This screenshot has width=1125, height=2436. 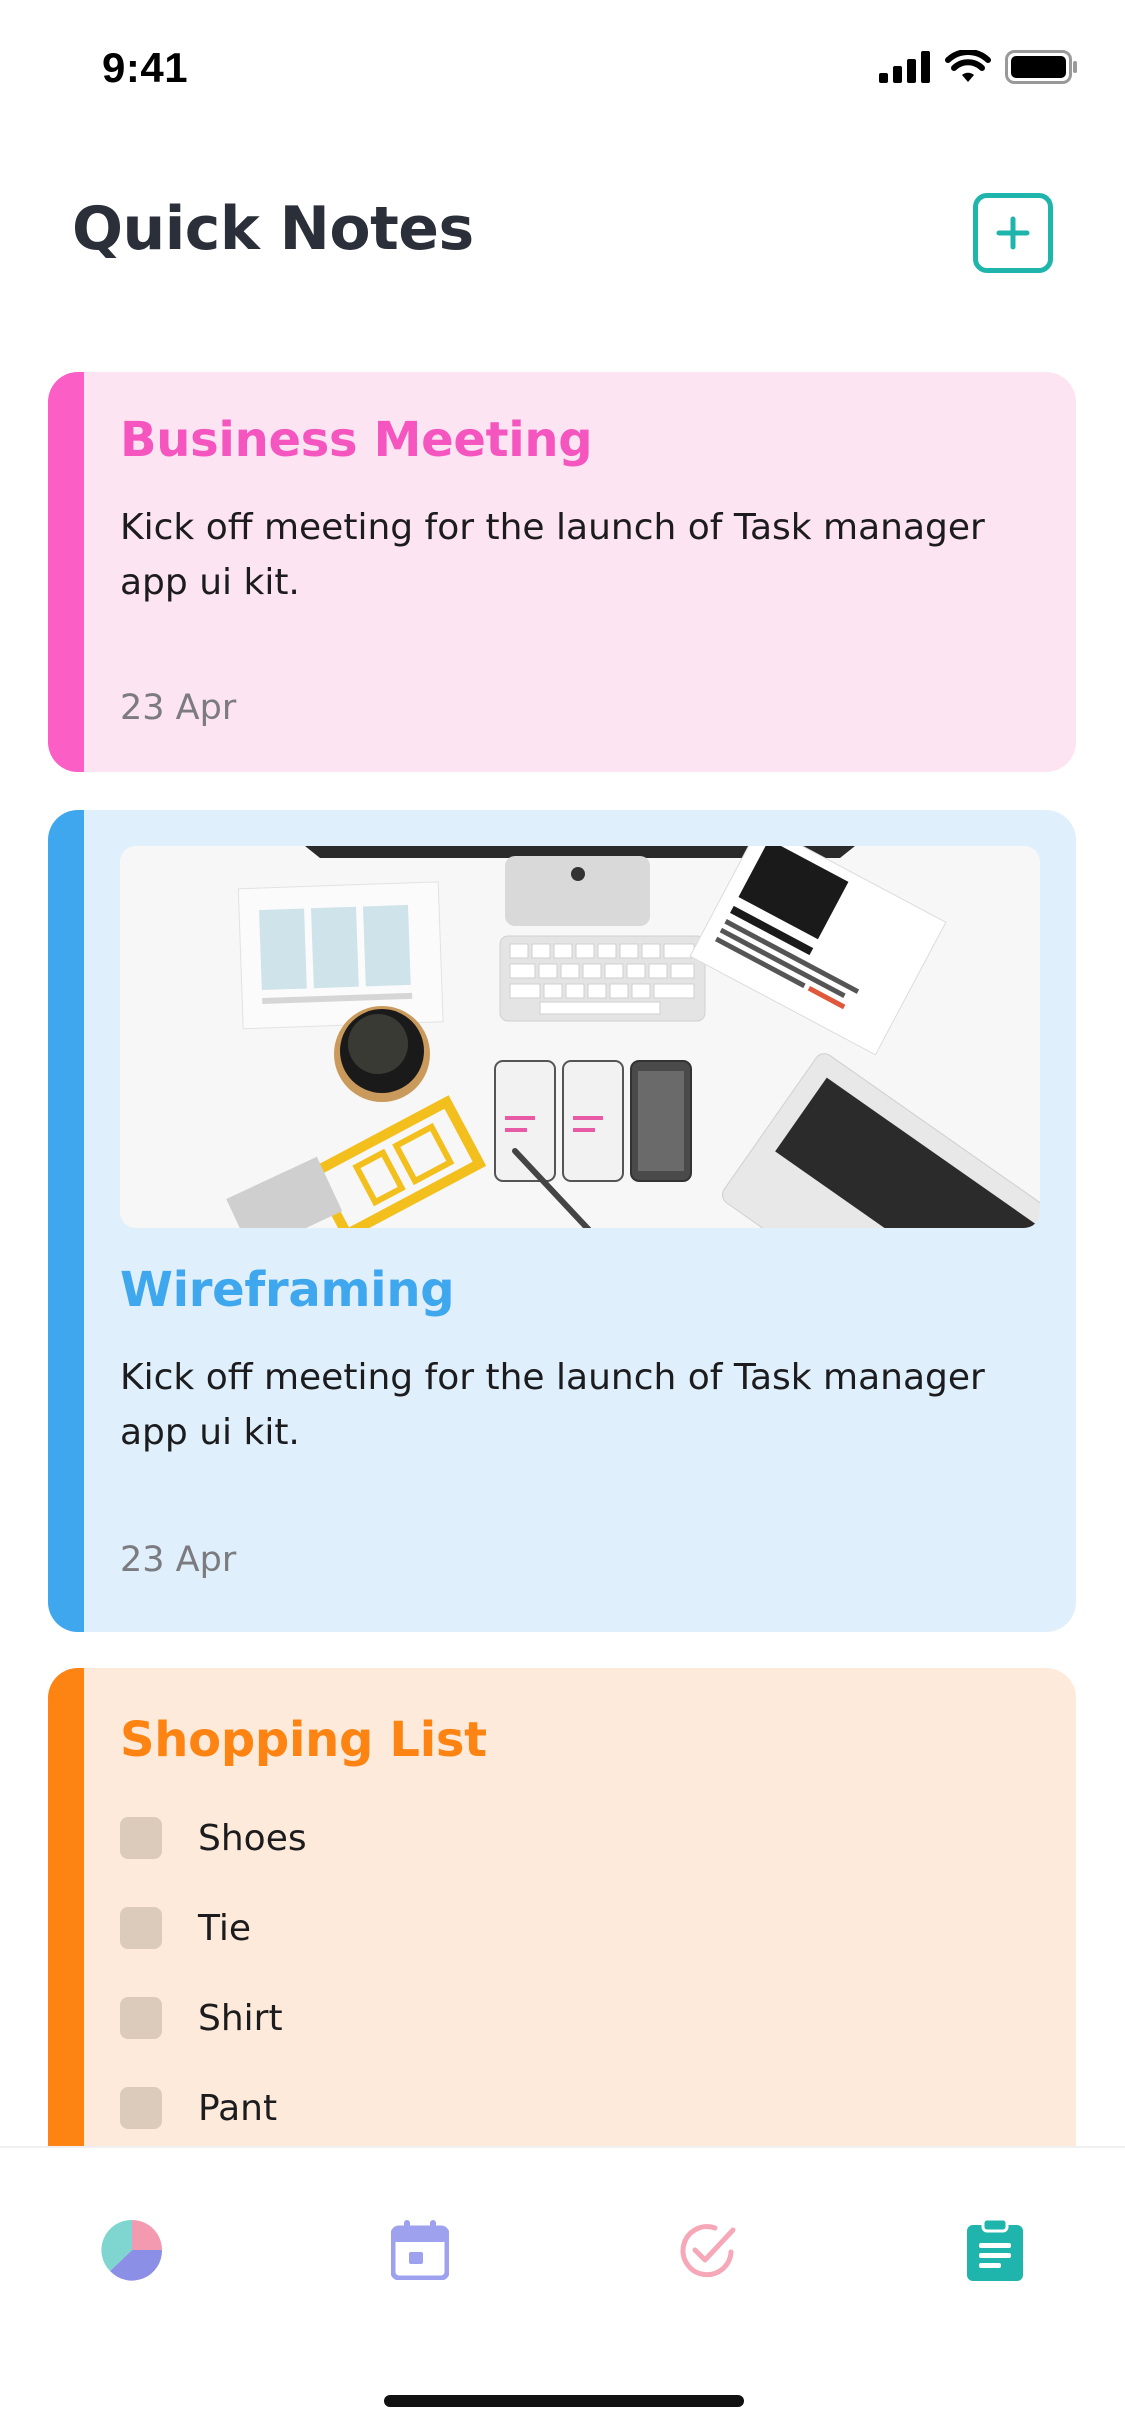 I want to click on page-title: Quick Notes, so click(x=273, y=229).